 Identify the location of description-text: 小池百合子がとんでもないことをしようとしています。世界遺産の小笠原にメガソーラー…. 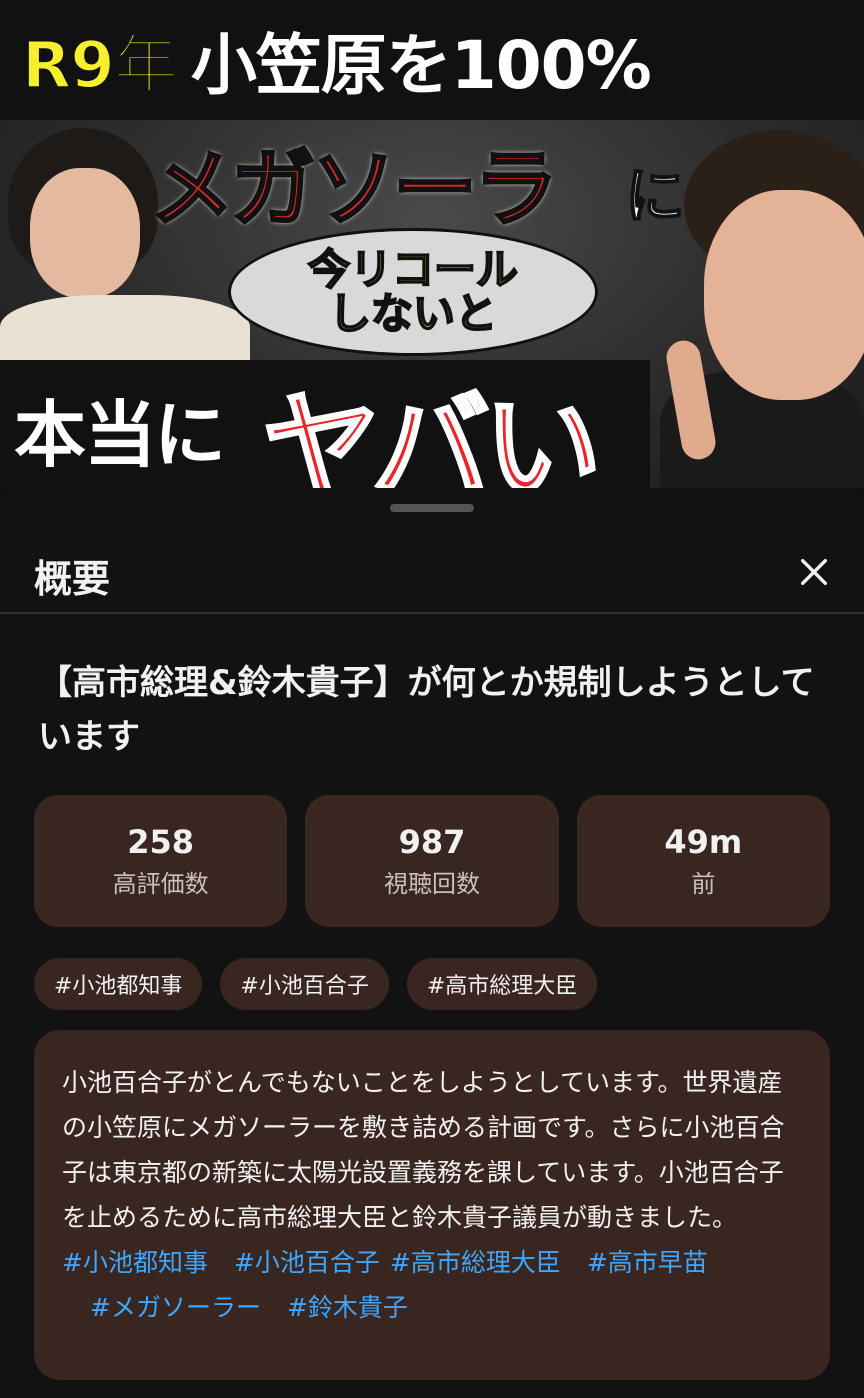
(423, 1150).